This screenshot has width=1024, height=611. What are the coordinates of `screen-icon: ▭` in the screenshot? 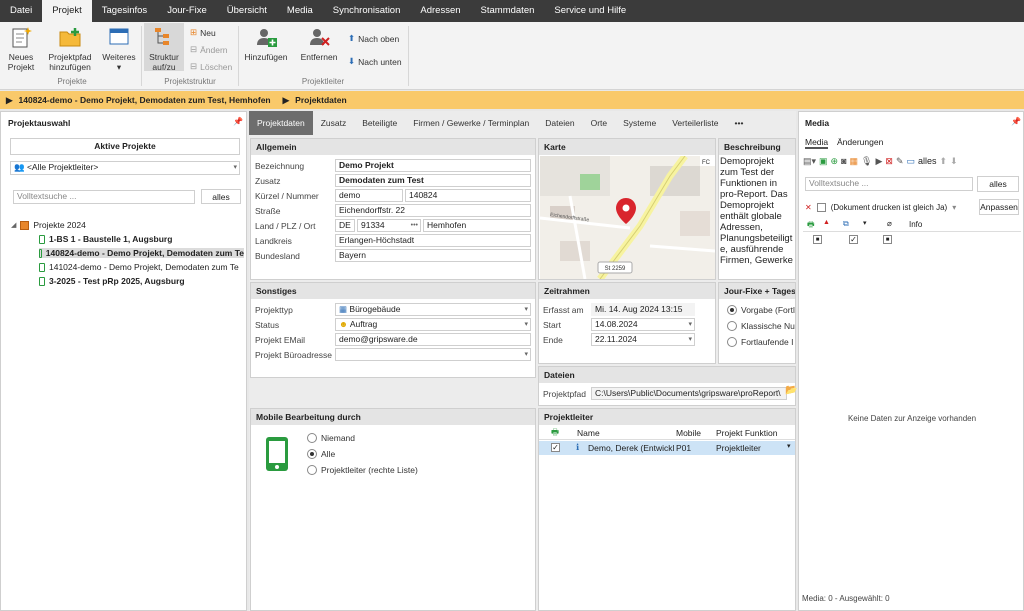 It's located at (911, 161).